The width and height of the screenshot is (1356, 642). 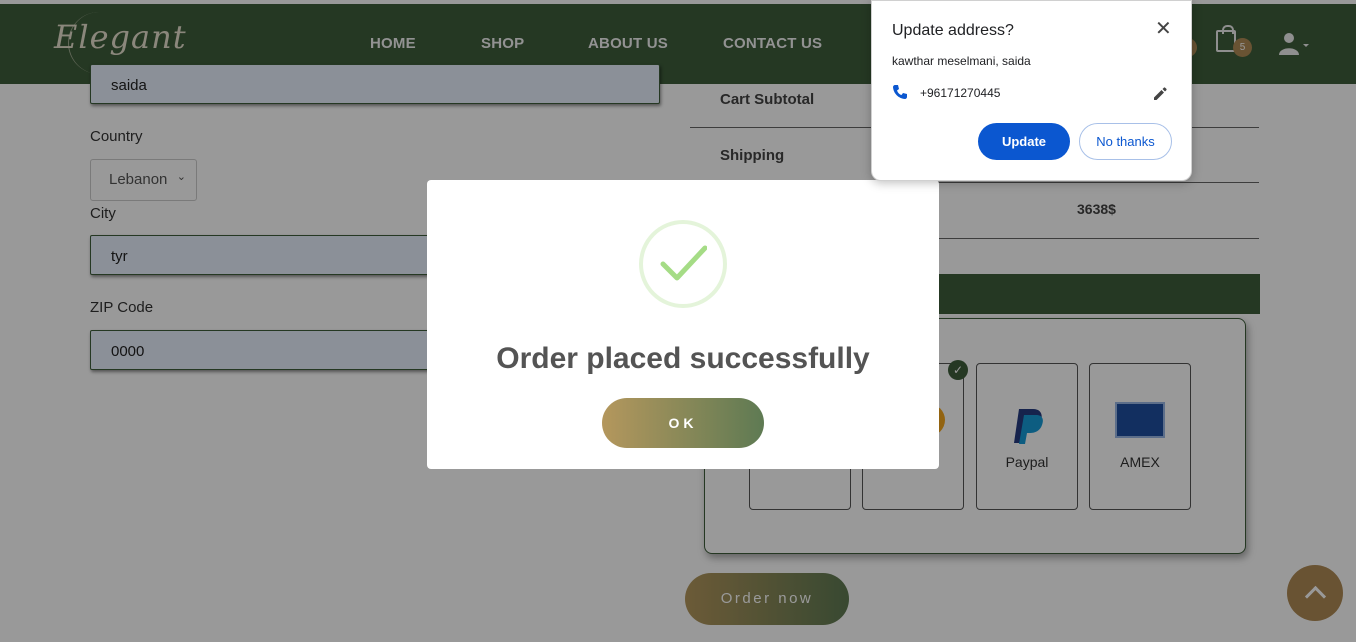 I want to click on popup-title: Update address?, so click(x=953, y=30).